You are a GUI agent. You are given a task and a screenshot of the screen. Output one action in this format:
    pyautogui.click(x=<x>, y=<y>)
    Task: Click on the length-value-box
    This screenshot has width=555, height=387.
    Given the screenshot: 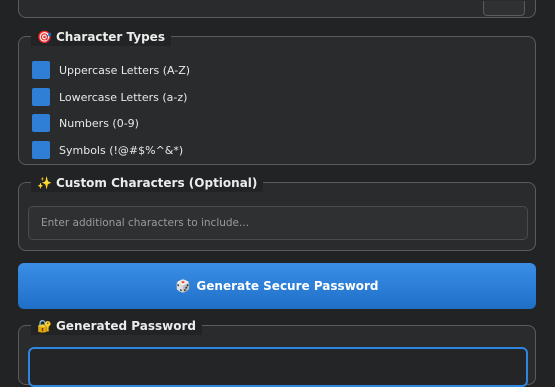 What is the action you would take?
    pyautogui.click(x=504, y=8)
    